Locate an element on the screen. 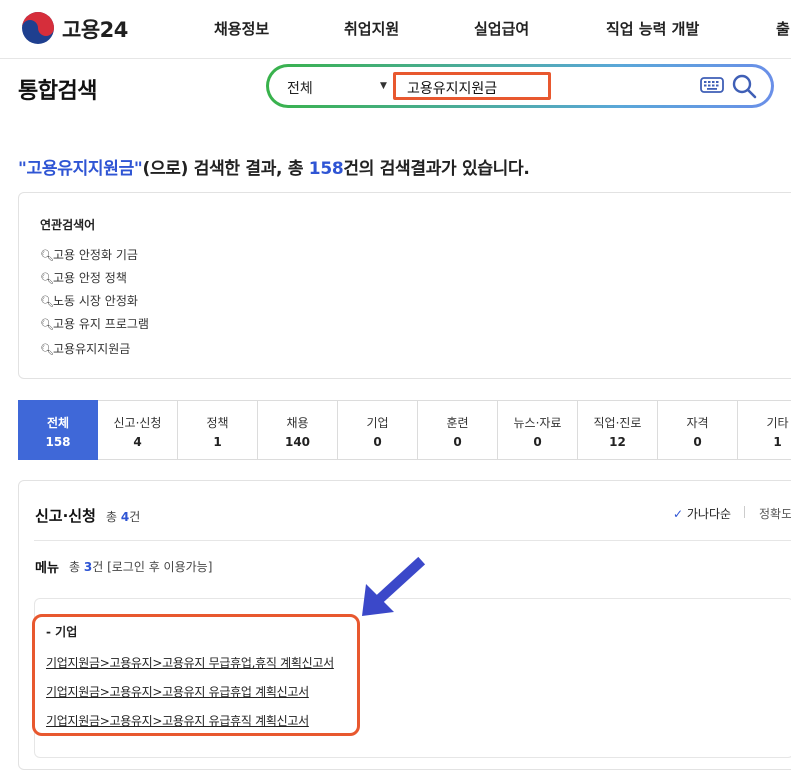 This screenshot has width=791, height=770. keyboard-icon is located at coordinates (712, 87).